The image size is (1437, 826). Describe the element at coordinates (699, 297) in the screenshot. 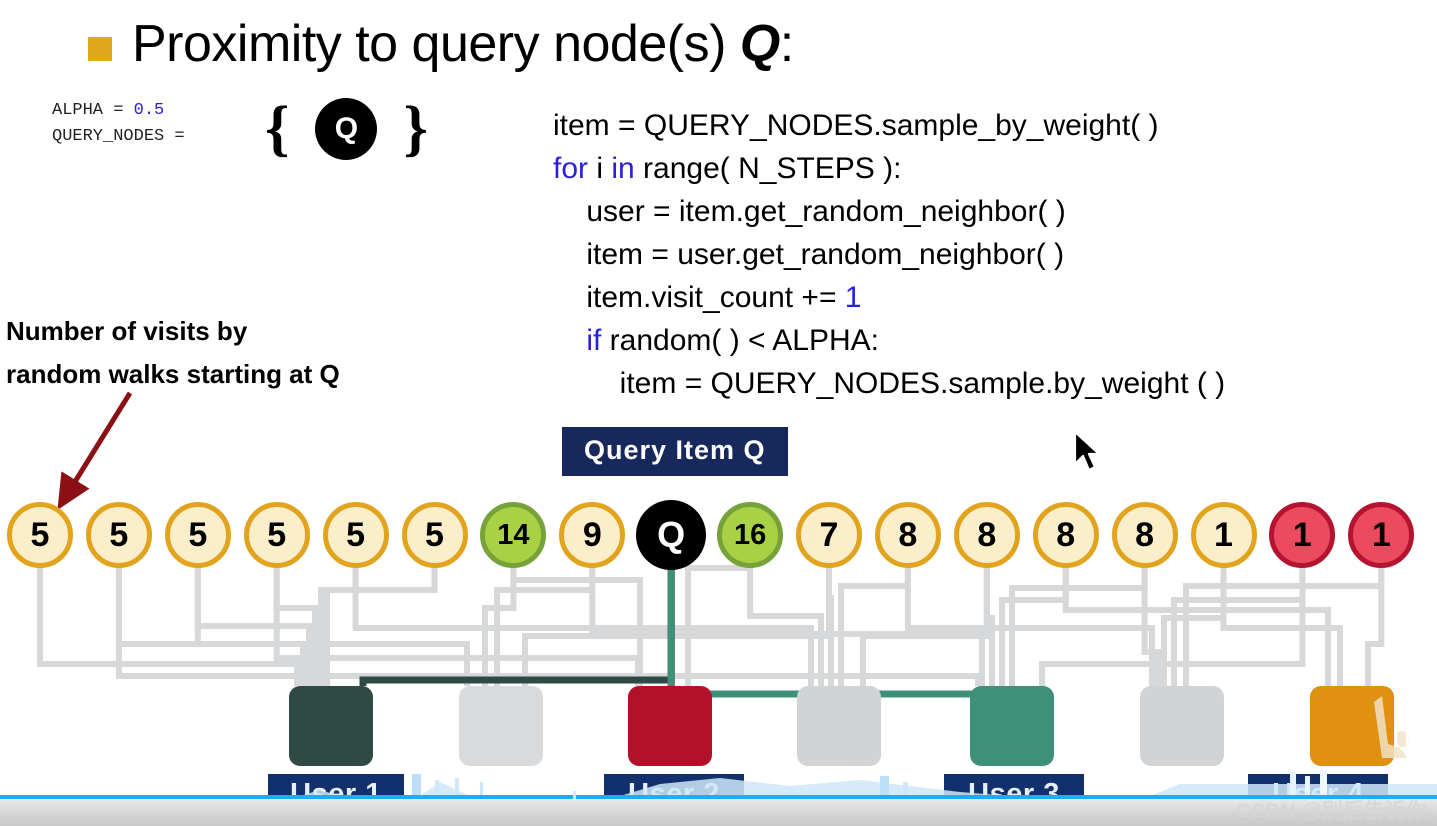

I see `code-line-5a: item.visit_count +=` at that location.